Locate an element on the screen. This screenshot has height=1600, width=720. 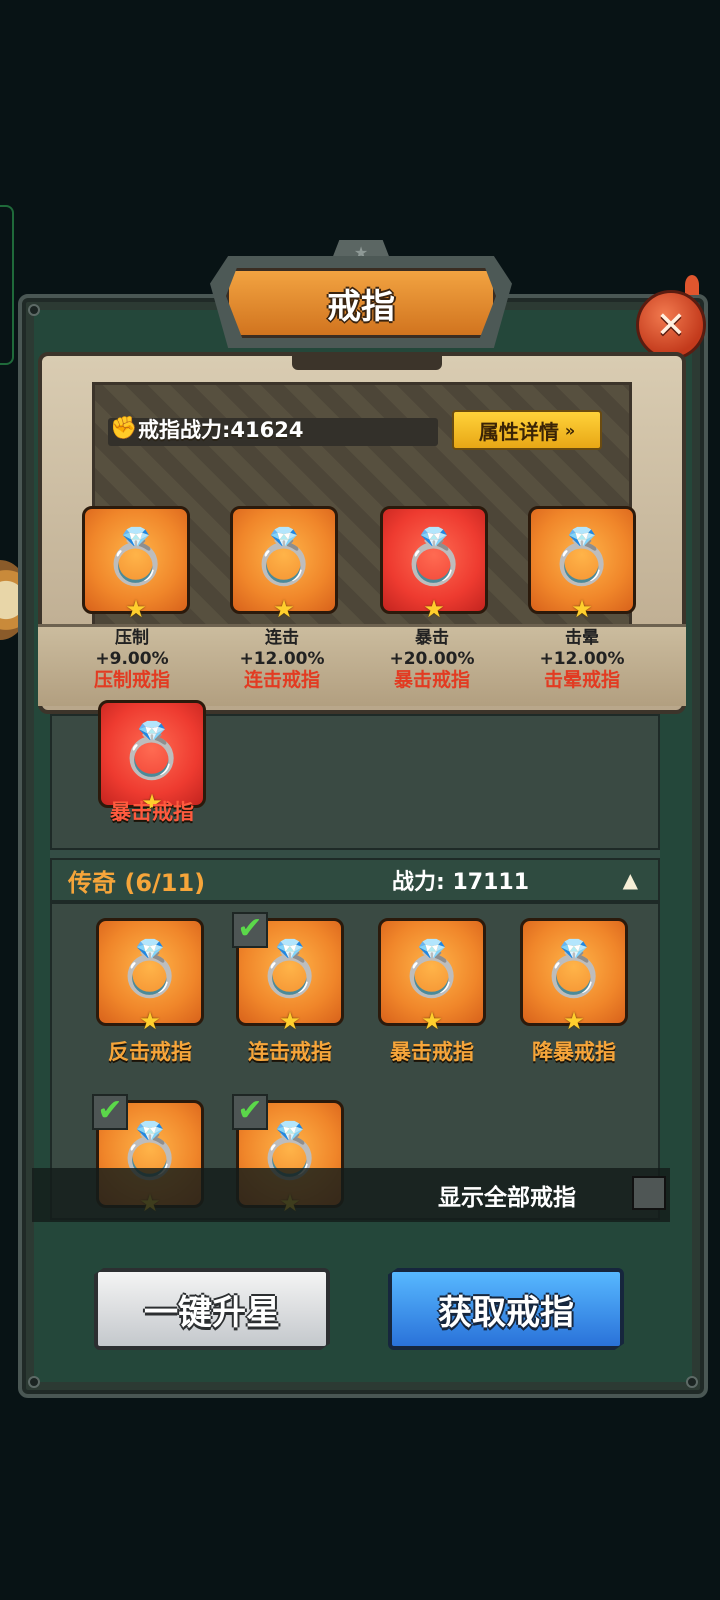
section-title: 传奇 (6/11) is located at coordinates (137, 882).